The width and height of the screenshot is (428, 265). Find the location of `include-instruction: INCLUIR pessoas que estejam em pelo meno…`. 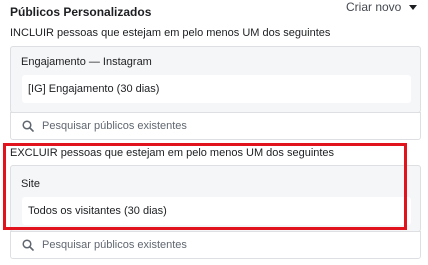

include-instruction: INCLUIR pessoas que estejam em pelo meno… is located at coordinates (170, 33).